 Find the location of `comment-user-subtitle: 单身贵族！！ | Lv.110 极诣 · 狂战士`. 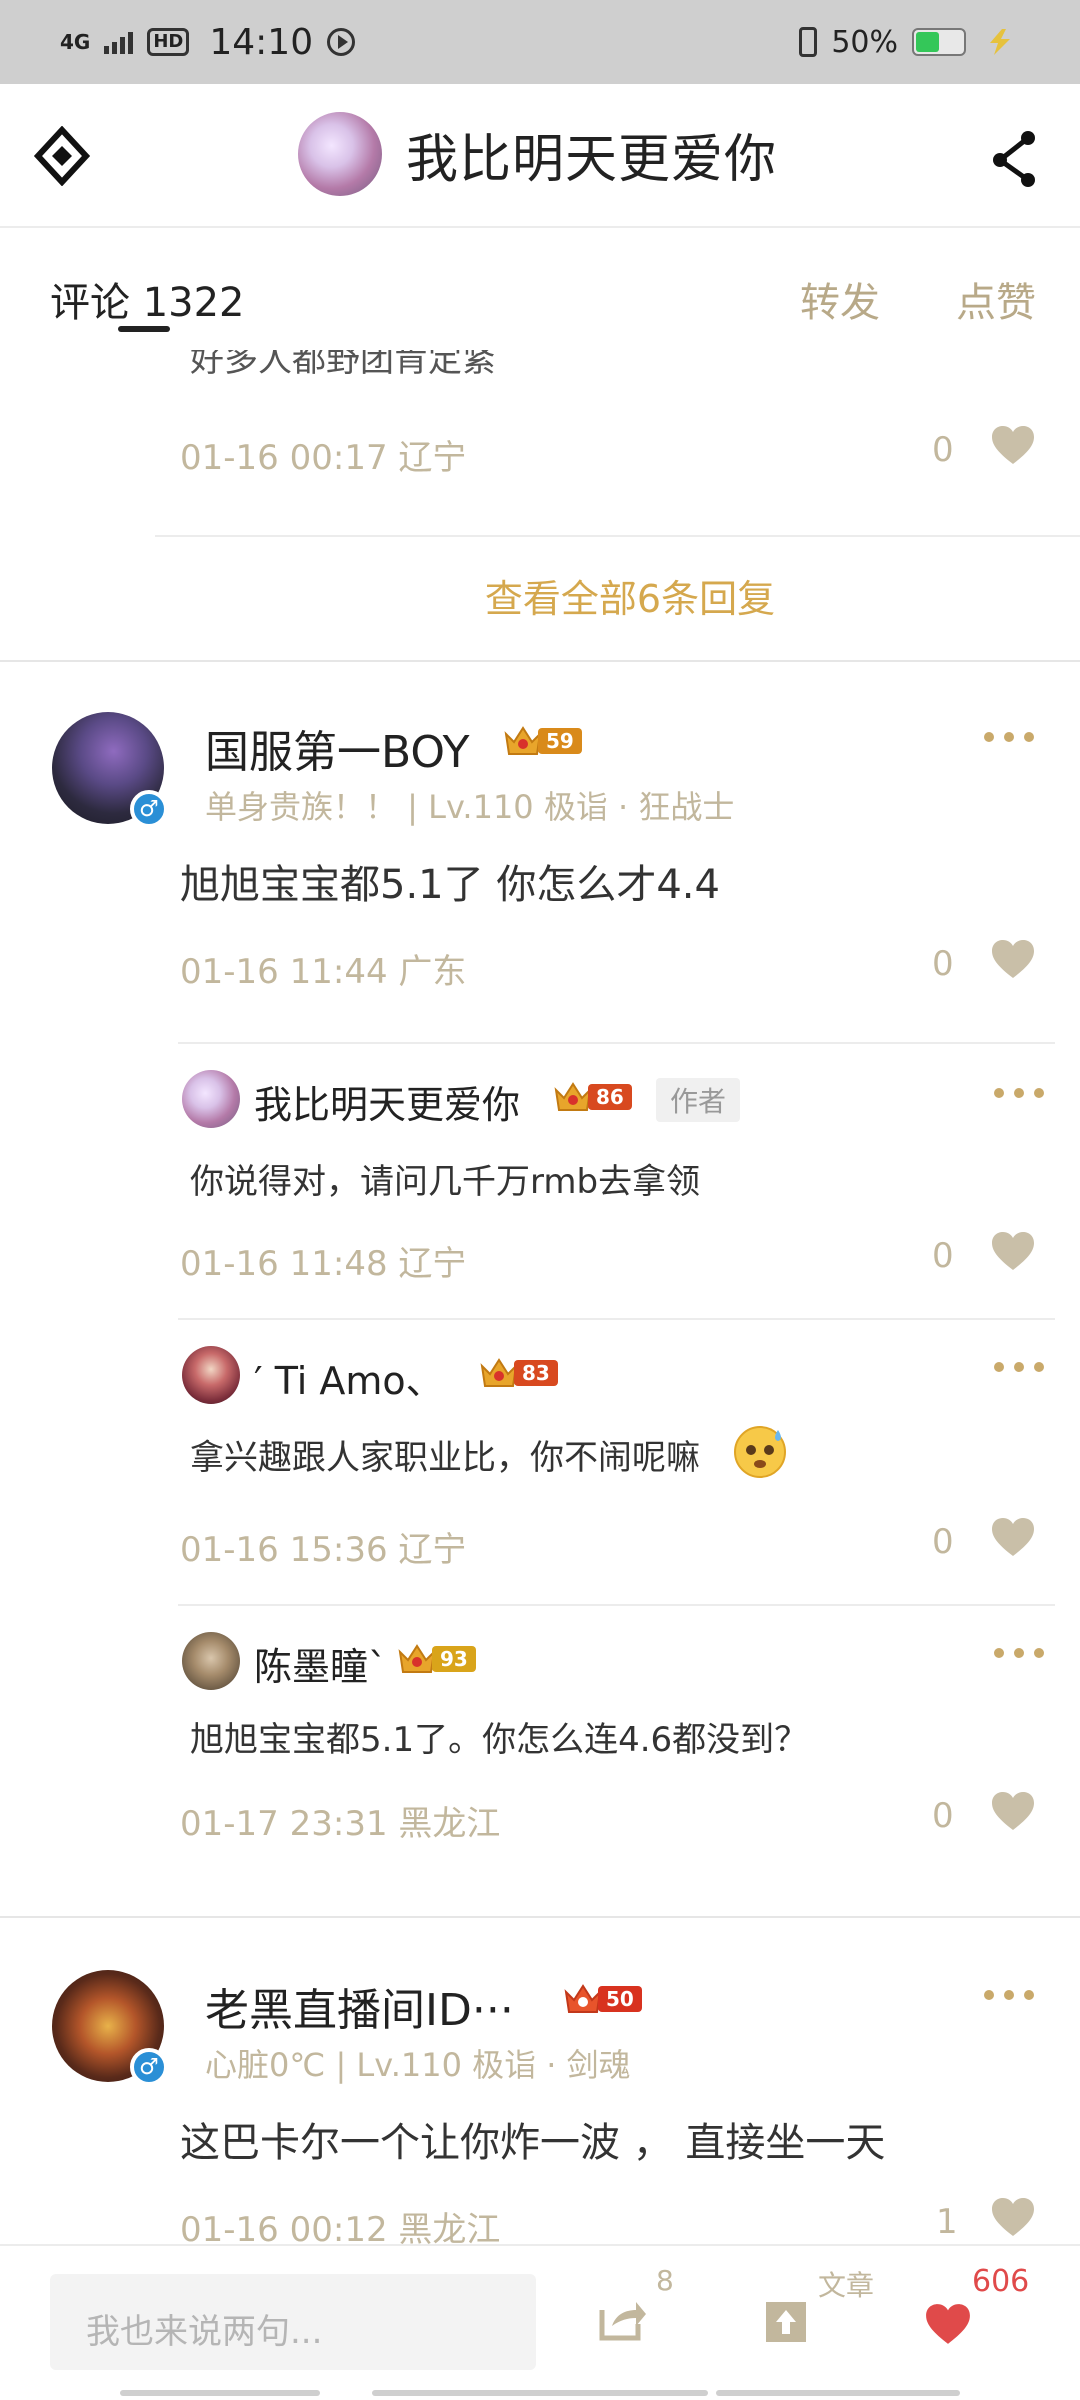

comment-user-subtitle: 单身贵族！！ | Lv.110 极诣 · 狂战士 is located at coordinates (470, 807).